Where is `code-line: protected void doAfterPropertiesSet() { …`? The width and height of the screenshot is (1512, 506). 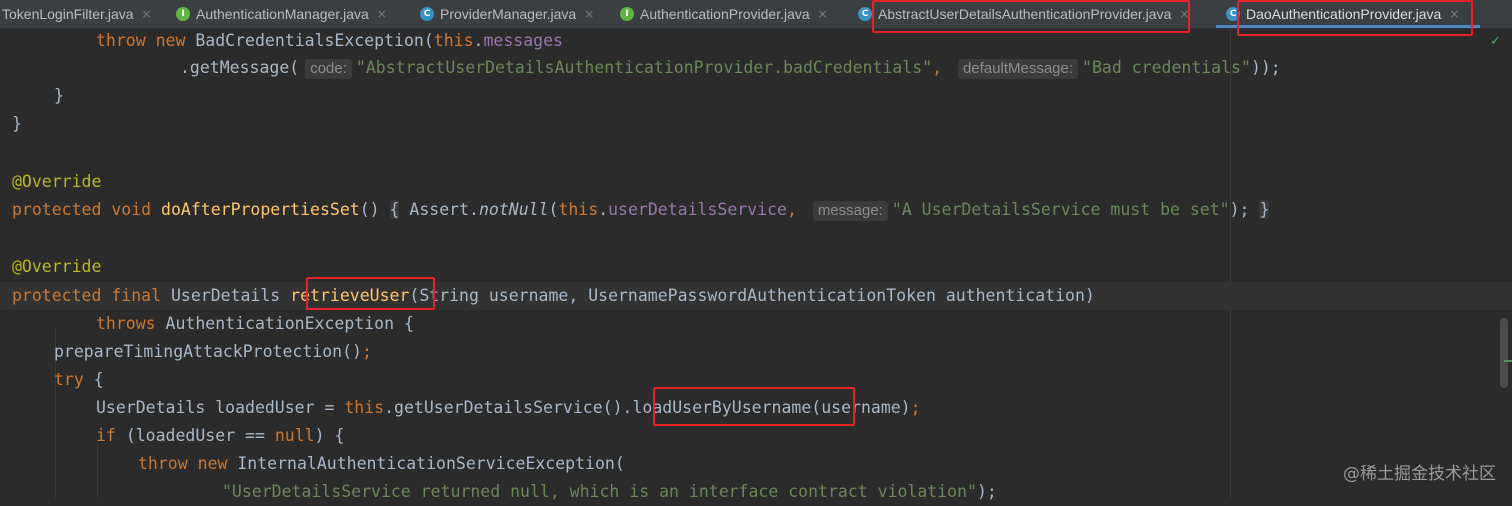 code-line: protected void doAfterPropertiesSet() { … is located at coordinates (641, 210).